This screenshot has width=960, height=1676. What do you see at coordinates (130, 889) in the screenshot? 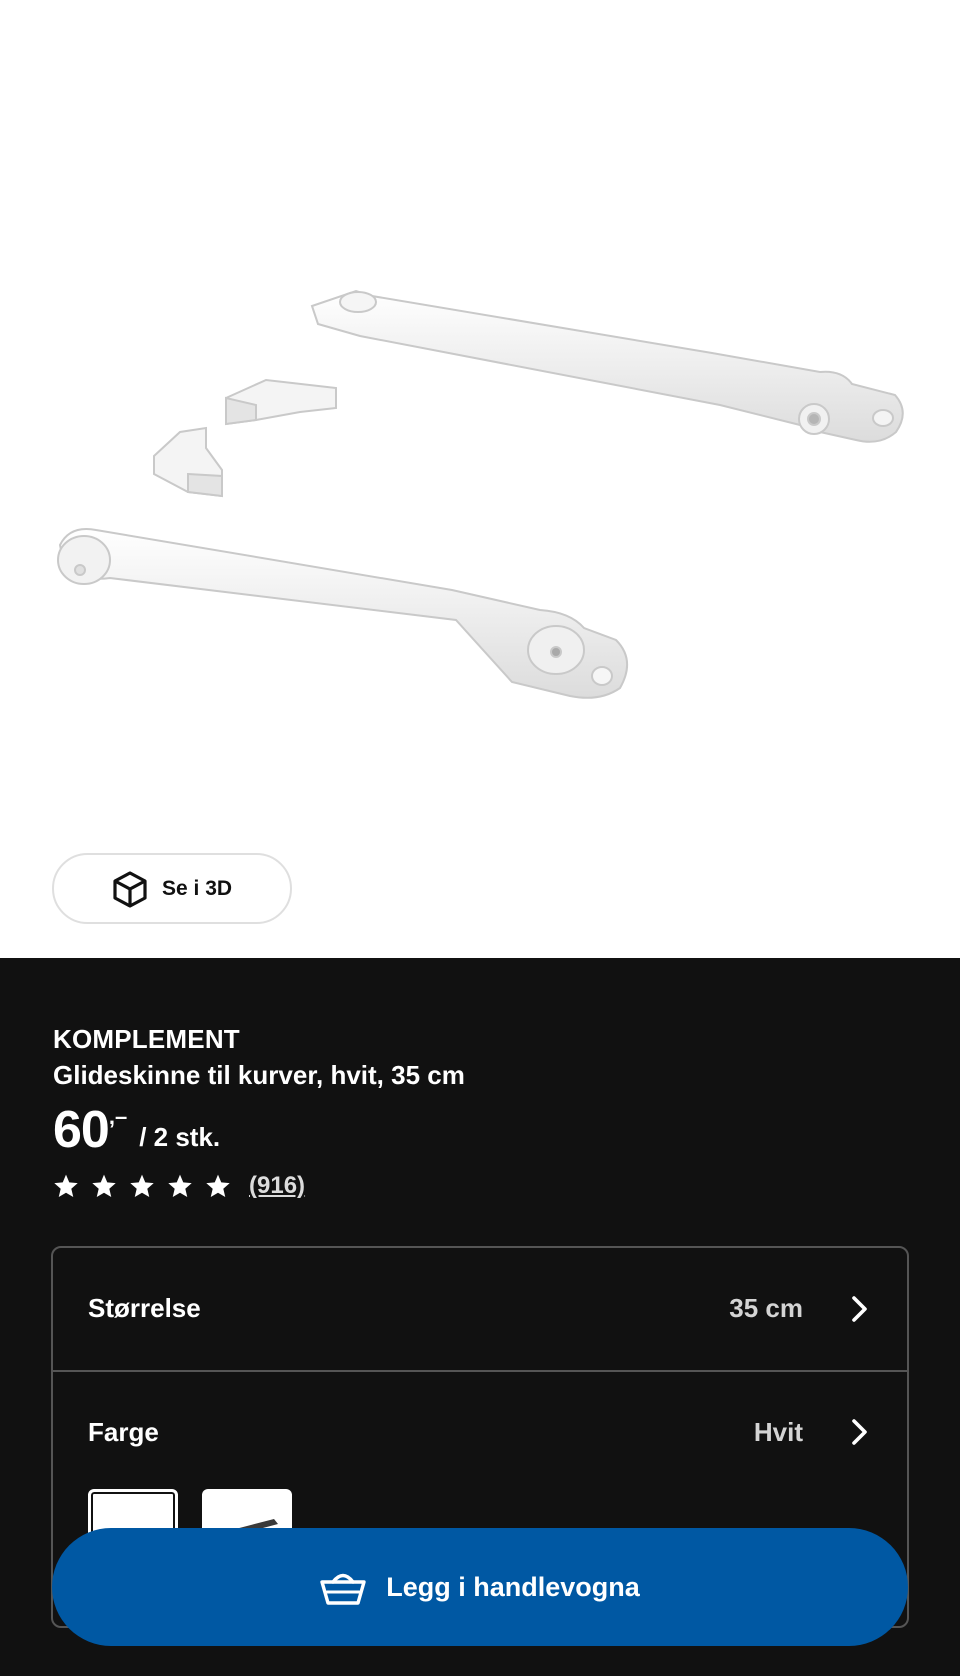
I see `cube-icon` at bounding box center [130, 889].